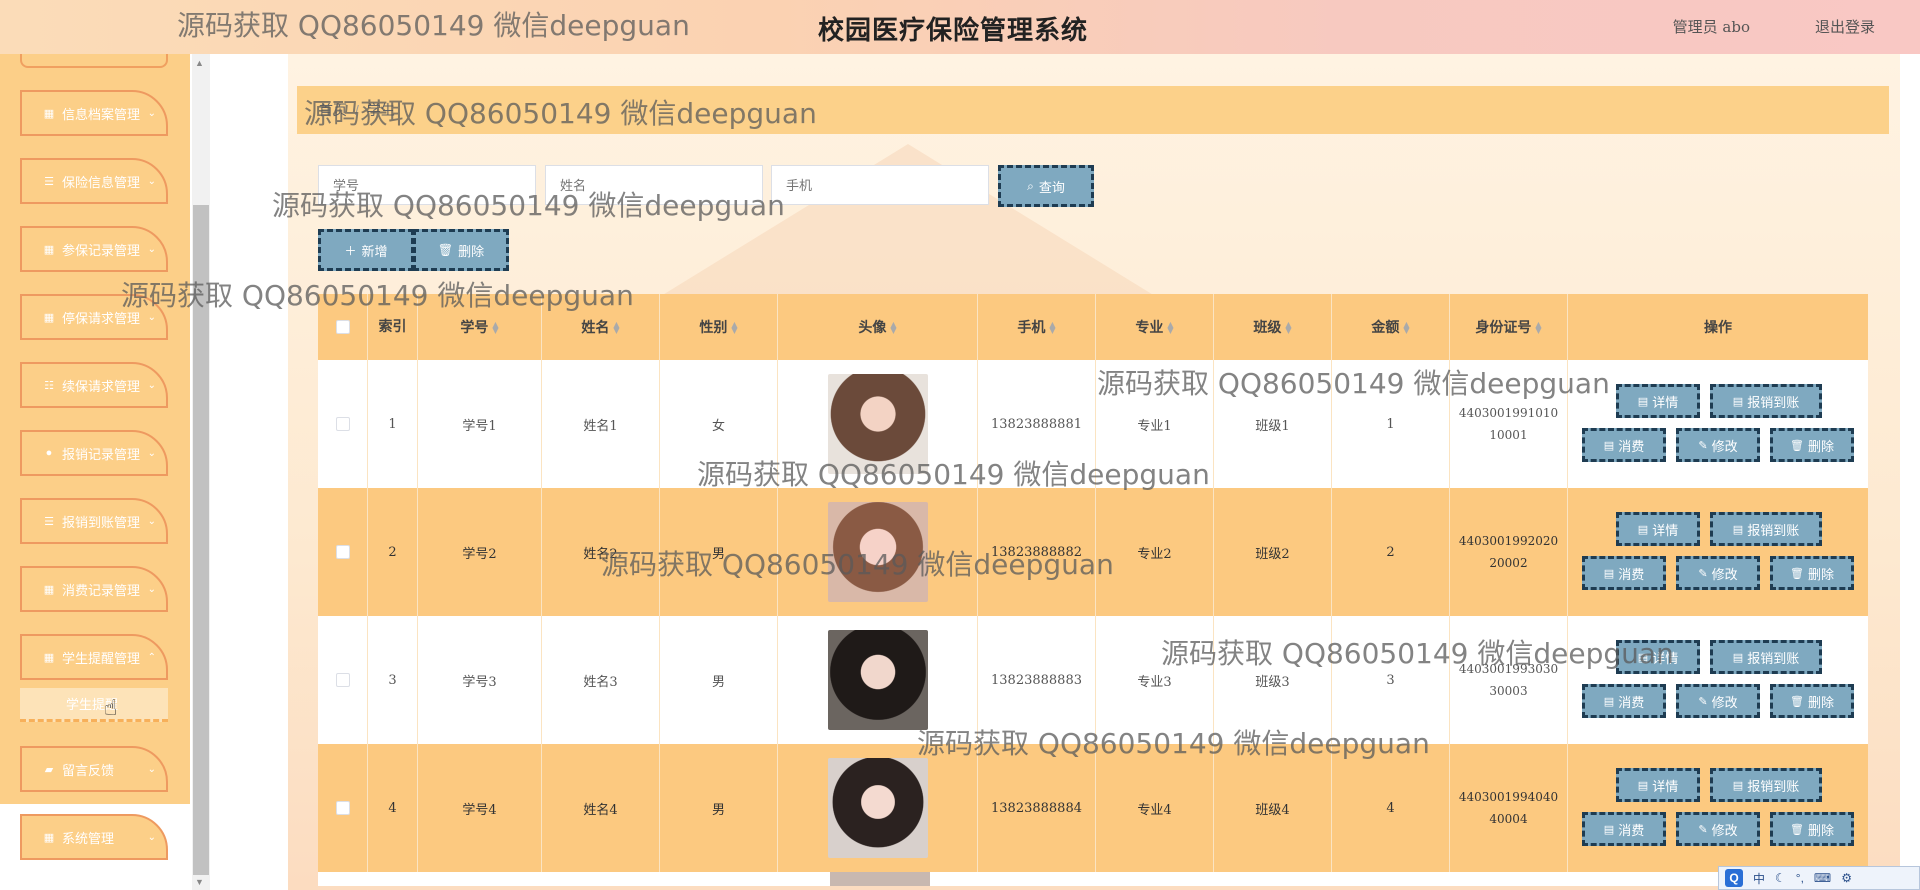  Describe the element at coordinates (94, 705) in the screenshot. I see `sidebar-subitem-student-remind: 学生提醒` at that location.